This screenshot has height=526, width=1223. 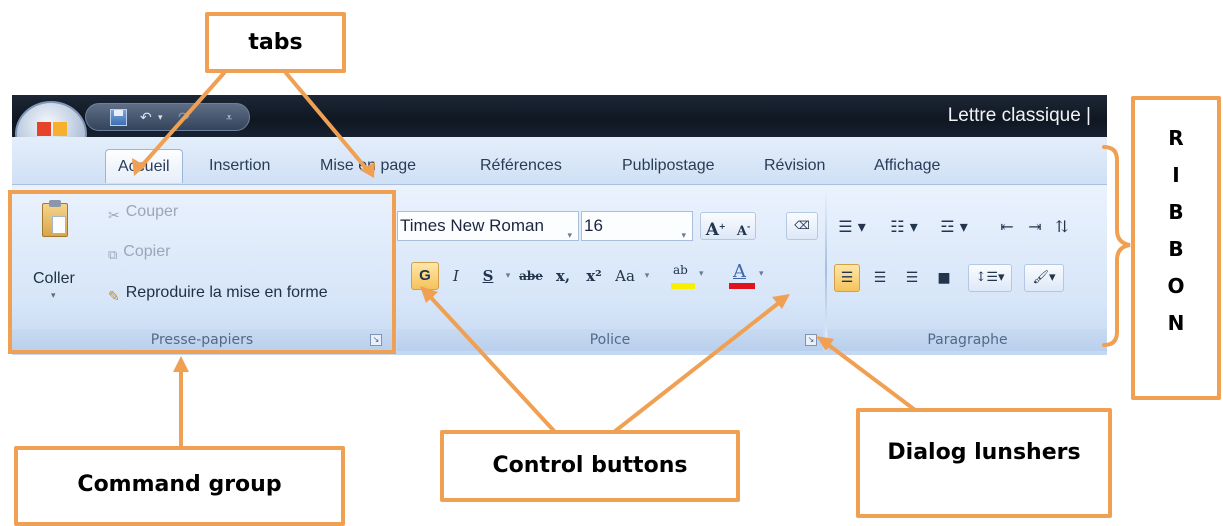 I want to click on ribbon-callout: R I B B O N, so click(x=1176, y=248).